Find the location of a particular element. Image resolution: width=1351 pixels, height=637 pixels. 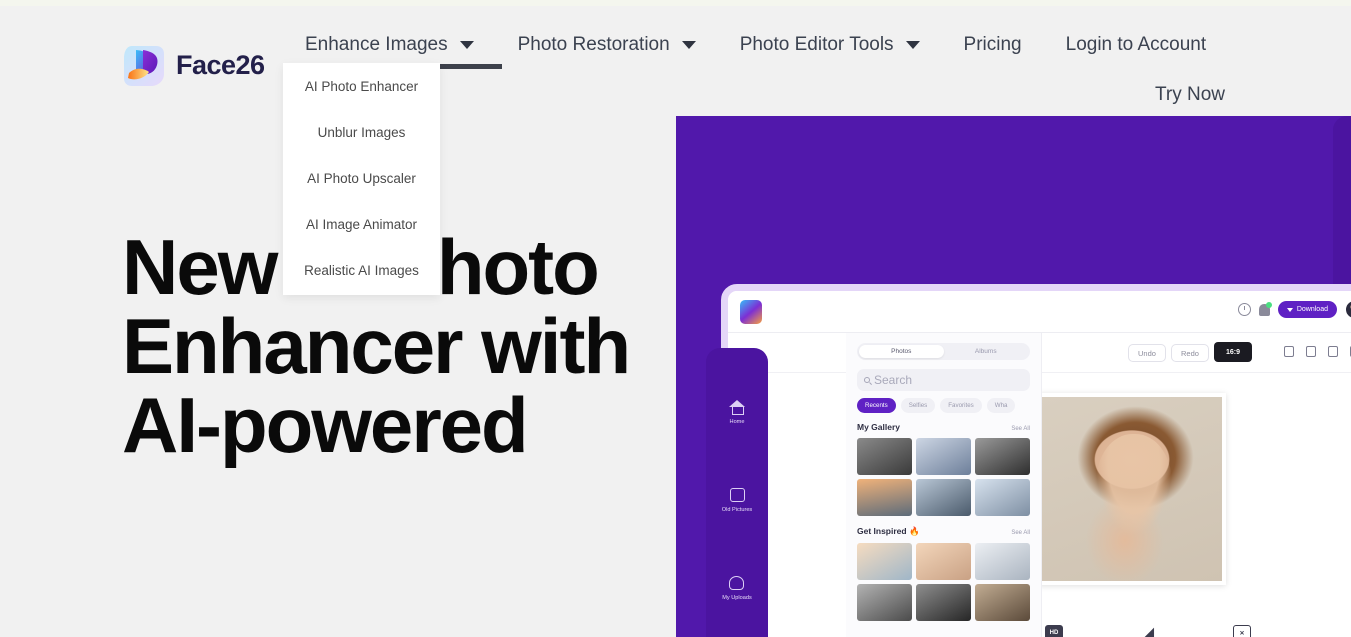

chip-recents: Recents is located at coordinates (876, 405).